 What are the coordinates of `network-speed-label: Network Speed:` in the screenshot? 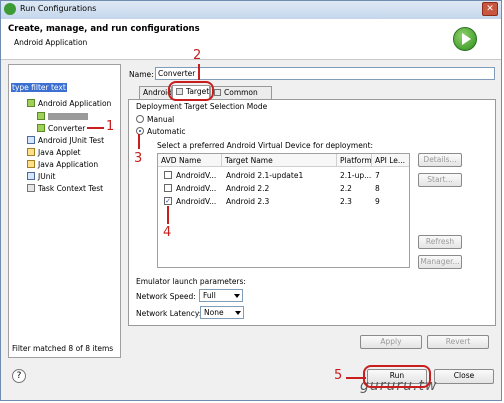 It's located at (166, 296).